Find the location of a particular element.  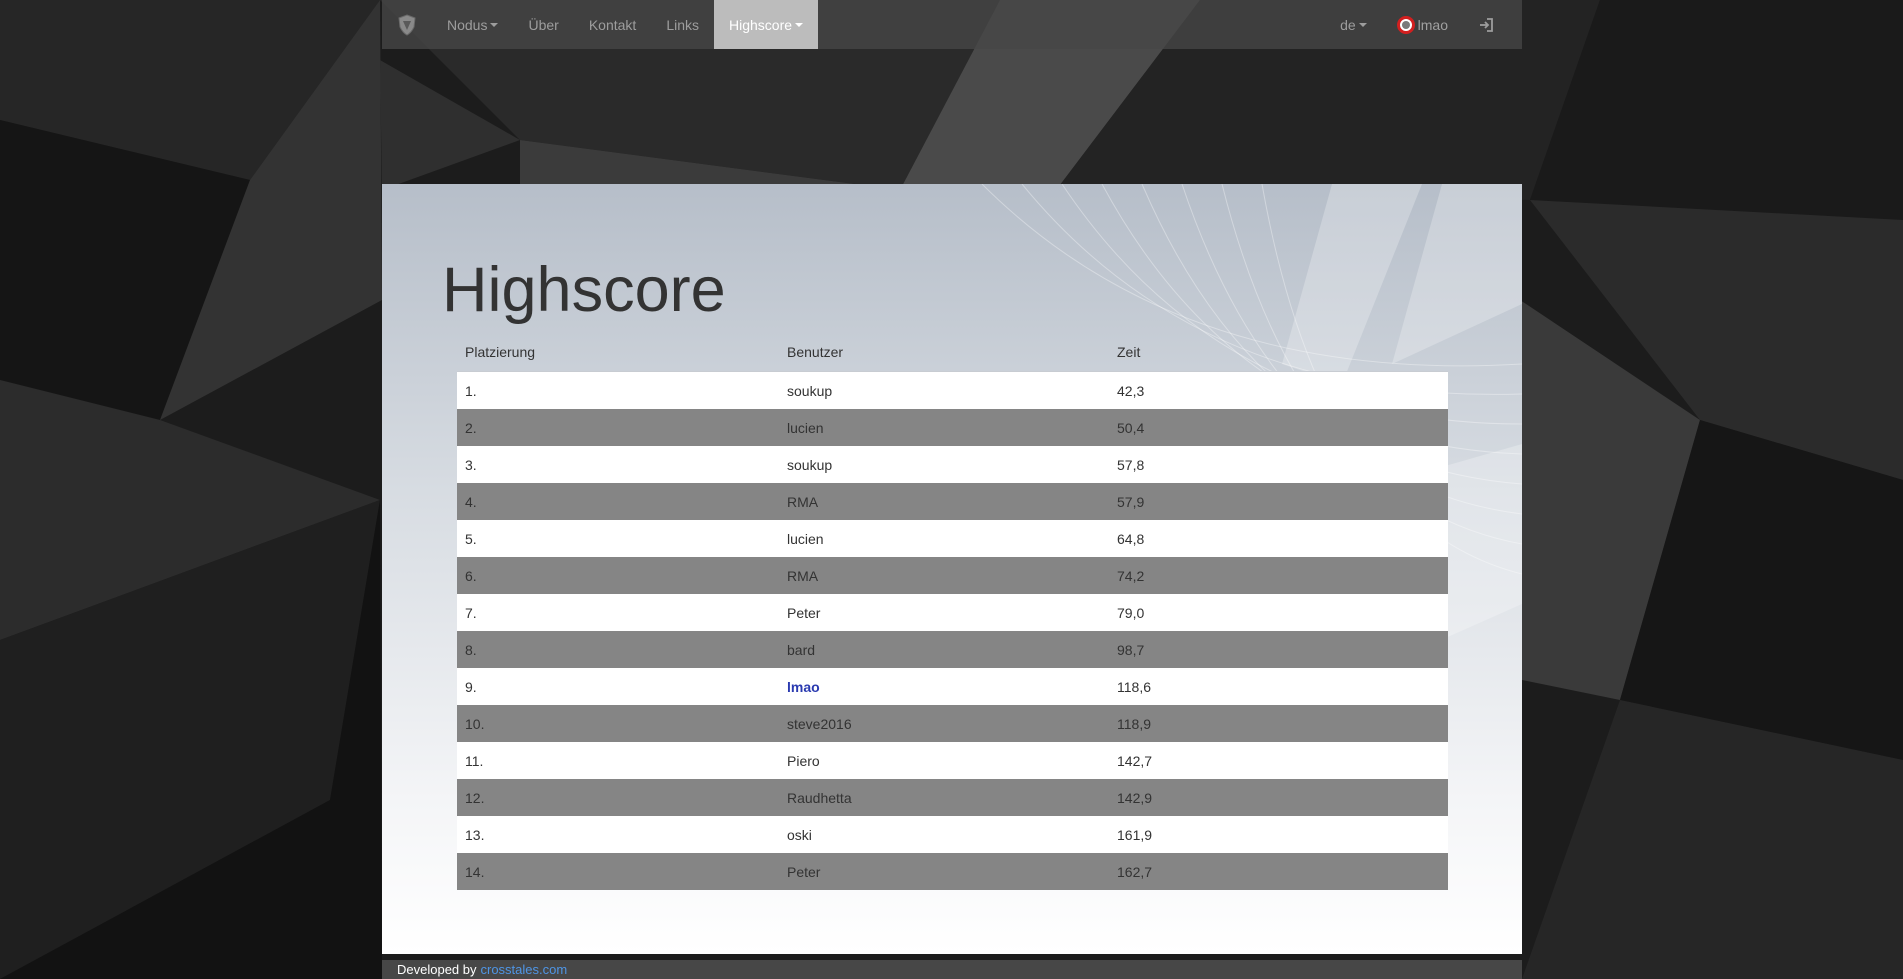

shield-logo-icon is located at coordinates (407, 24).